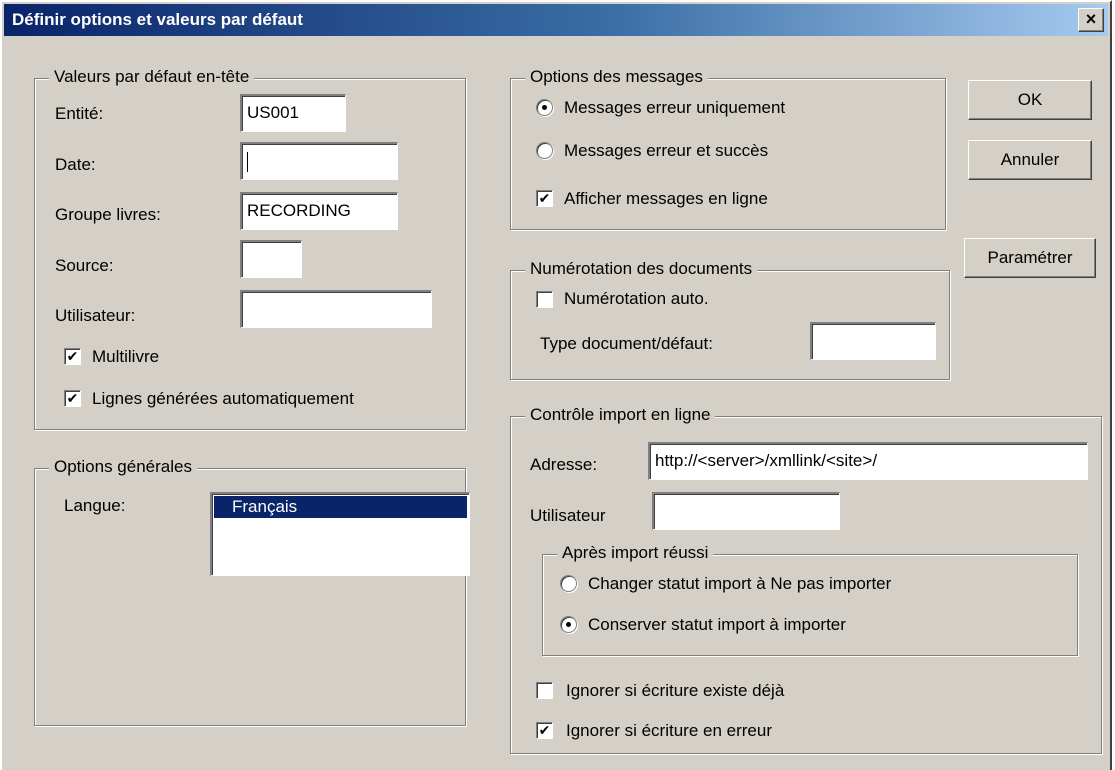  What do you see at coordinates (72, 356) in the screenshot?
I see `multibook-checkbox: ✔` at bounding box center [72, 356].